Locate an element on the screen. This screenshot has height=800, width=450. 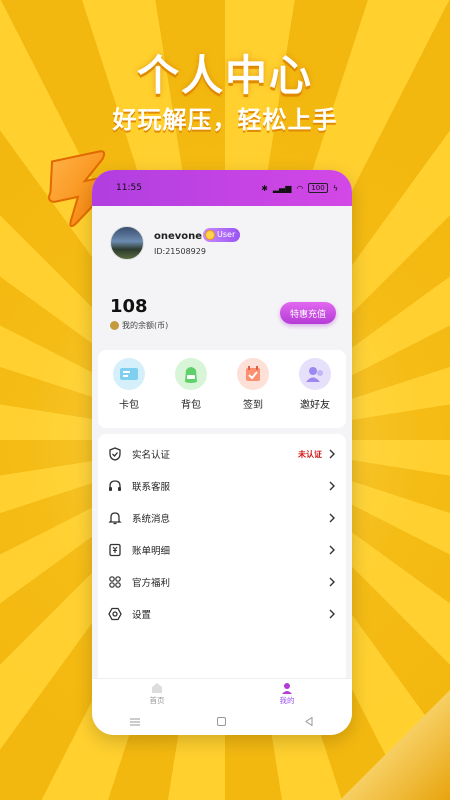
menu-item-bills: 账单明细 is located at coordinates (222, 550).